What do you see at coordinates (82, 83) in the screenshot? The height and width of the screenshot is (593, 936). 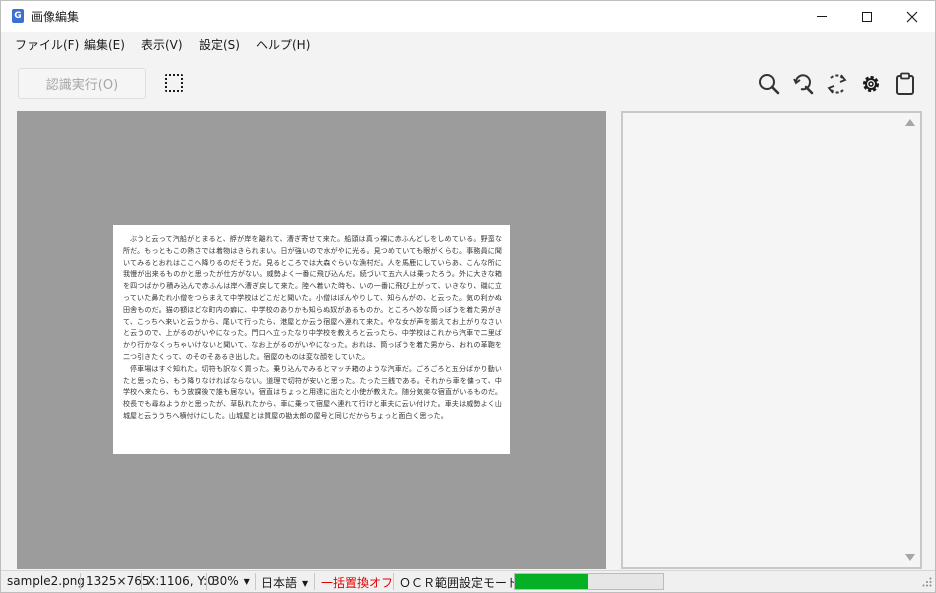 I see `recognize-button: 認識実行(O)` at bounding box center [82, 83].